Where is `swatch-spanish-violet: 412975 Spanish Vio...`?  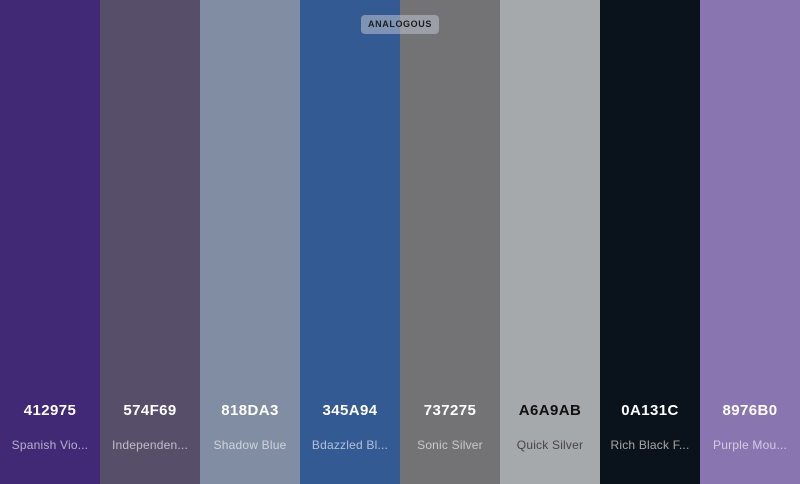 swatch-spanish-violet: 412975 Spanish Vio... is located at coordinates (50, 242).